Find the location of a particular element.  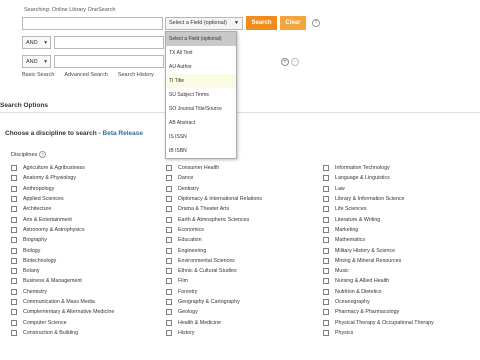

discipline-item: Geology is located at coordinates (214, 312).